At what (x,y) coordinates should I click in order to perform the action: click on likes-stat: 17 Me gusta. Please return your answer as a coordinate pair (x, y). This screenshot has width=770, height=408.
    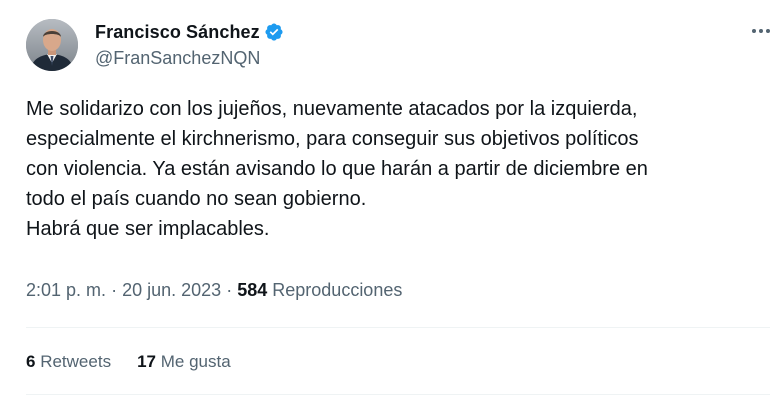
    Looking at the image, I should click on (184, 362).